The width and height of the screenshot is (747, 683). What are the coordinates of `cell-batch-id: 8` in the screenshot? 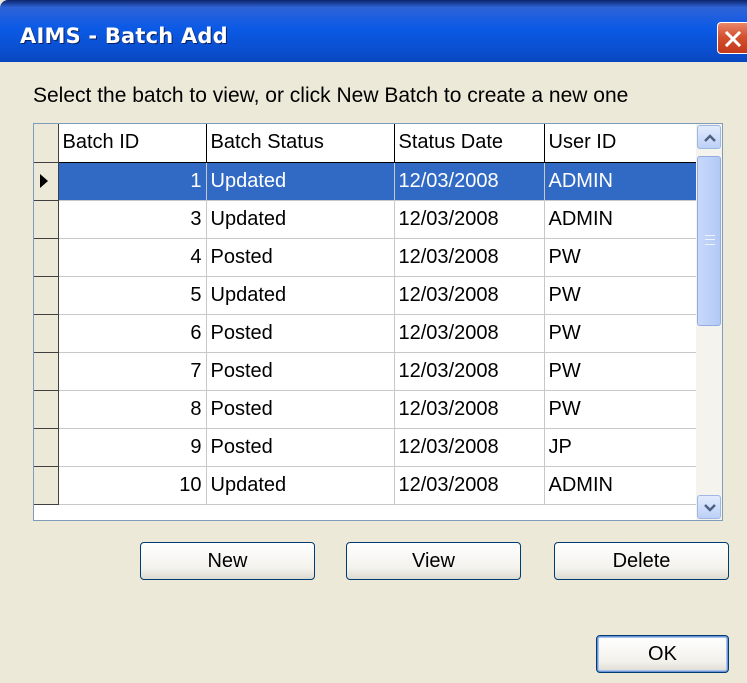 It's located at (132, 409).